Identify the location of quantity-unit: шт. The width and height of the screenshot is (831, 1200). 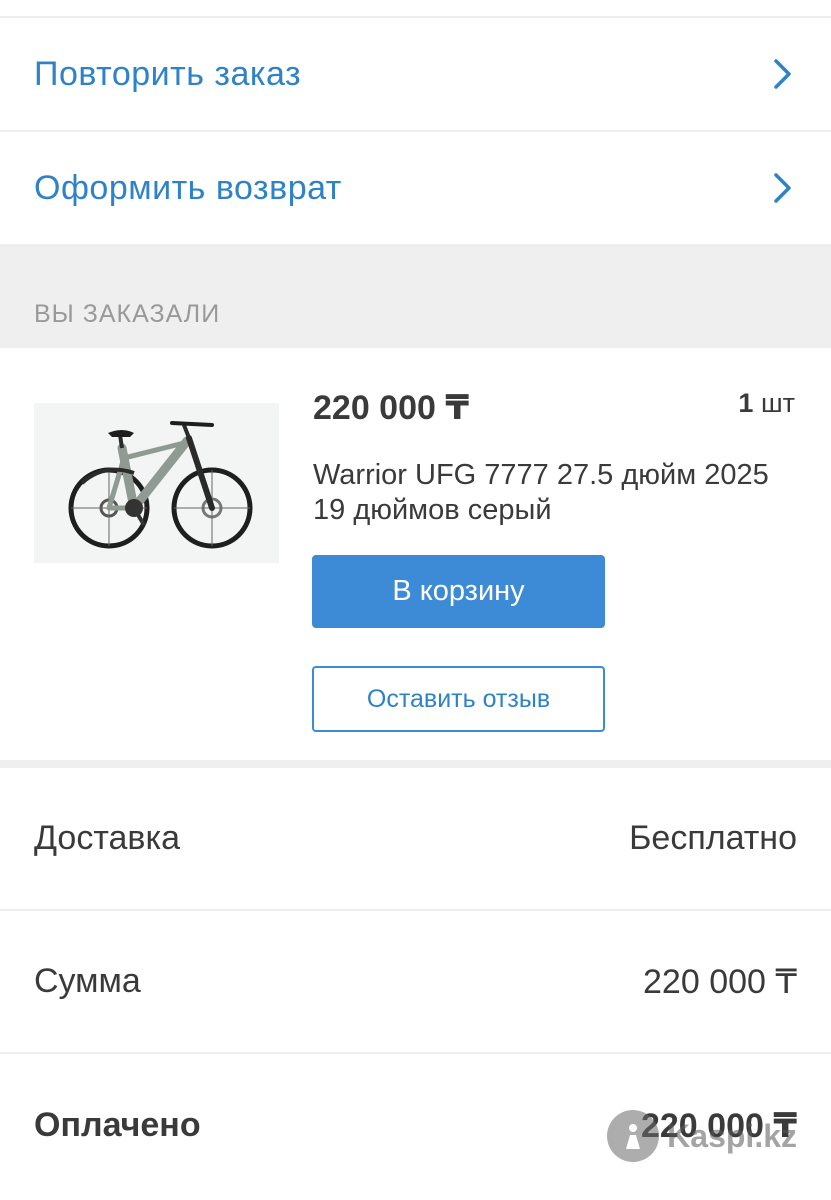
(777, 403).